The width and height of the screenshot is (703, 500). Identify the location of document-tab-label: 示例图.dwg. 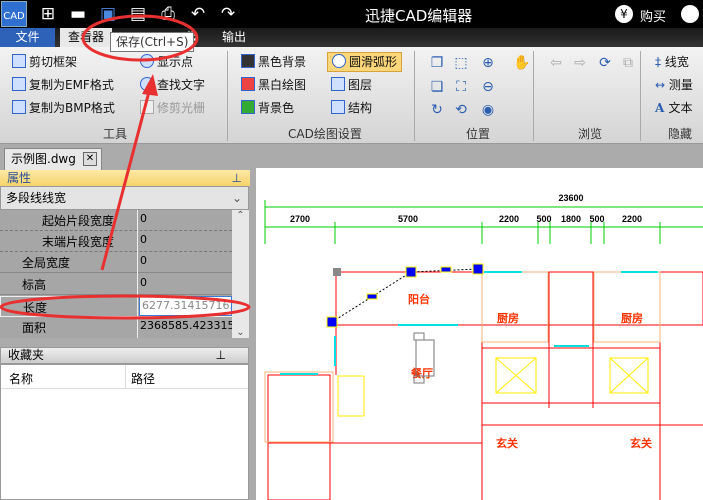
(43, 159).